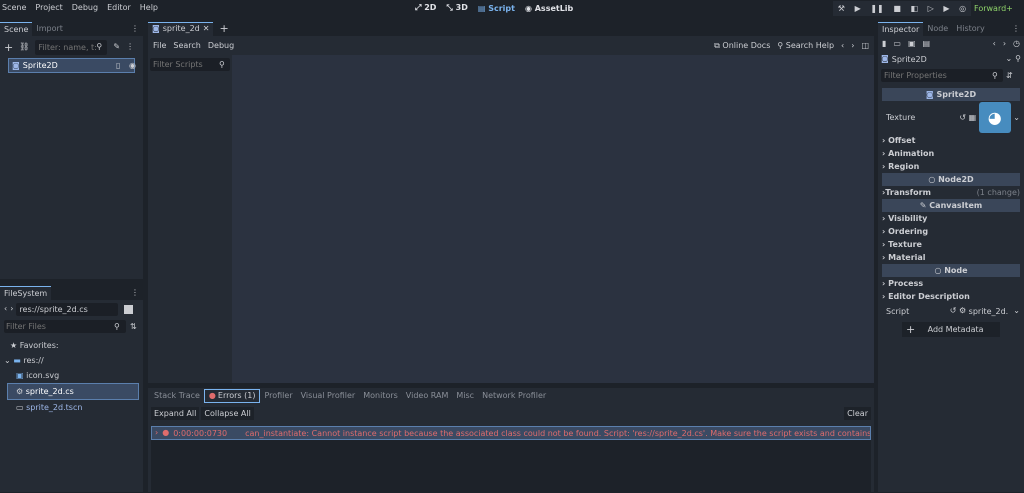 The image size is (1024, 493). Describe the element at coordinates (496, 8) in the screenshot. I see `workspace-script-button: ▤ Script` at that location.